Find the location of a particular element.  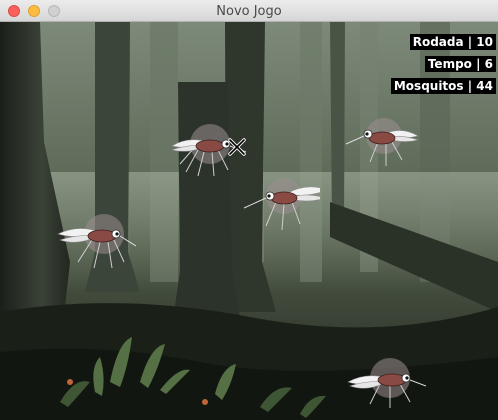

title-bar: Novo Jogo is located at coordinates (249, 11).